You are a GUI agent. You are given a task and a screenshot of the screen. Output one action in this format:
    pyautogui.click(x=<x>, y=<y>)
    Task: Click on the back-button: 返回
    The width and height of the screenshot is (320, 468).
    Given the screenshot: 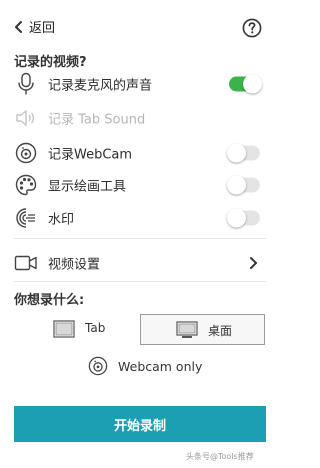 What is the action you would take?
    pyautogui.click(x=34, y=26)
    